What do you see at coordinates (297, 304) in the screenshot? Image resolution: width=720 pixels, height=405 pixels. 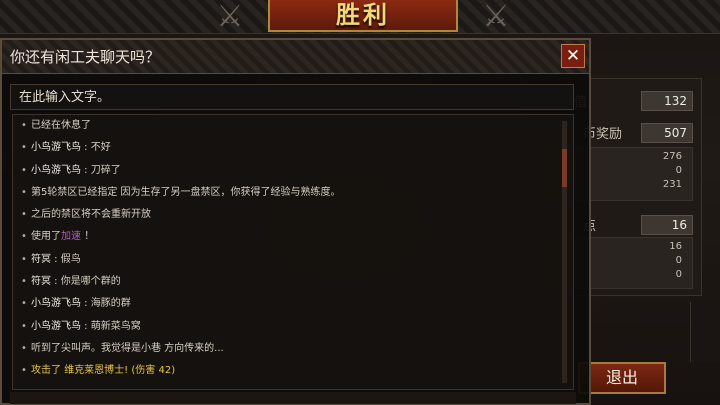 I see `message-item: 小鸟游飞鸟 : 海豚的群` at bounding box center [297, 304].